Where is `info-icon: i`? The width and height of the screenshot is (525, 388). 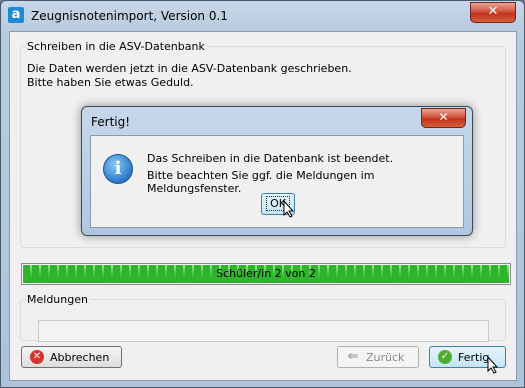
info-icon: i is located at coordinates (118, 169).